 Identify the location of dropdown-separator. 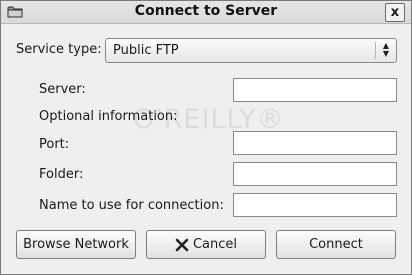
(375, 50).